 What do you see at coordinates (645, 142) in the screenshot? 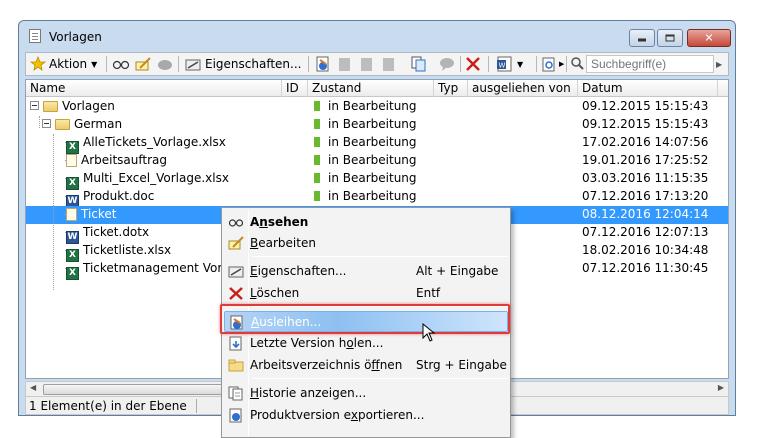
I see `row-datum-cell: 17.02.2016 14:07:56` at bounding box center [645, 142].